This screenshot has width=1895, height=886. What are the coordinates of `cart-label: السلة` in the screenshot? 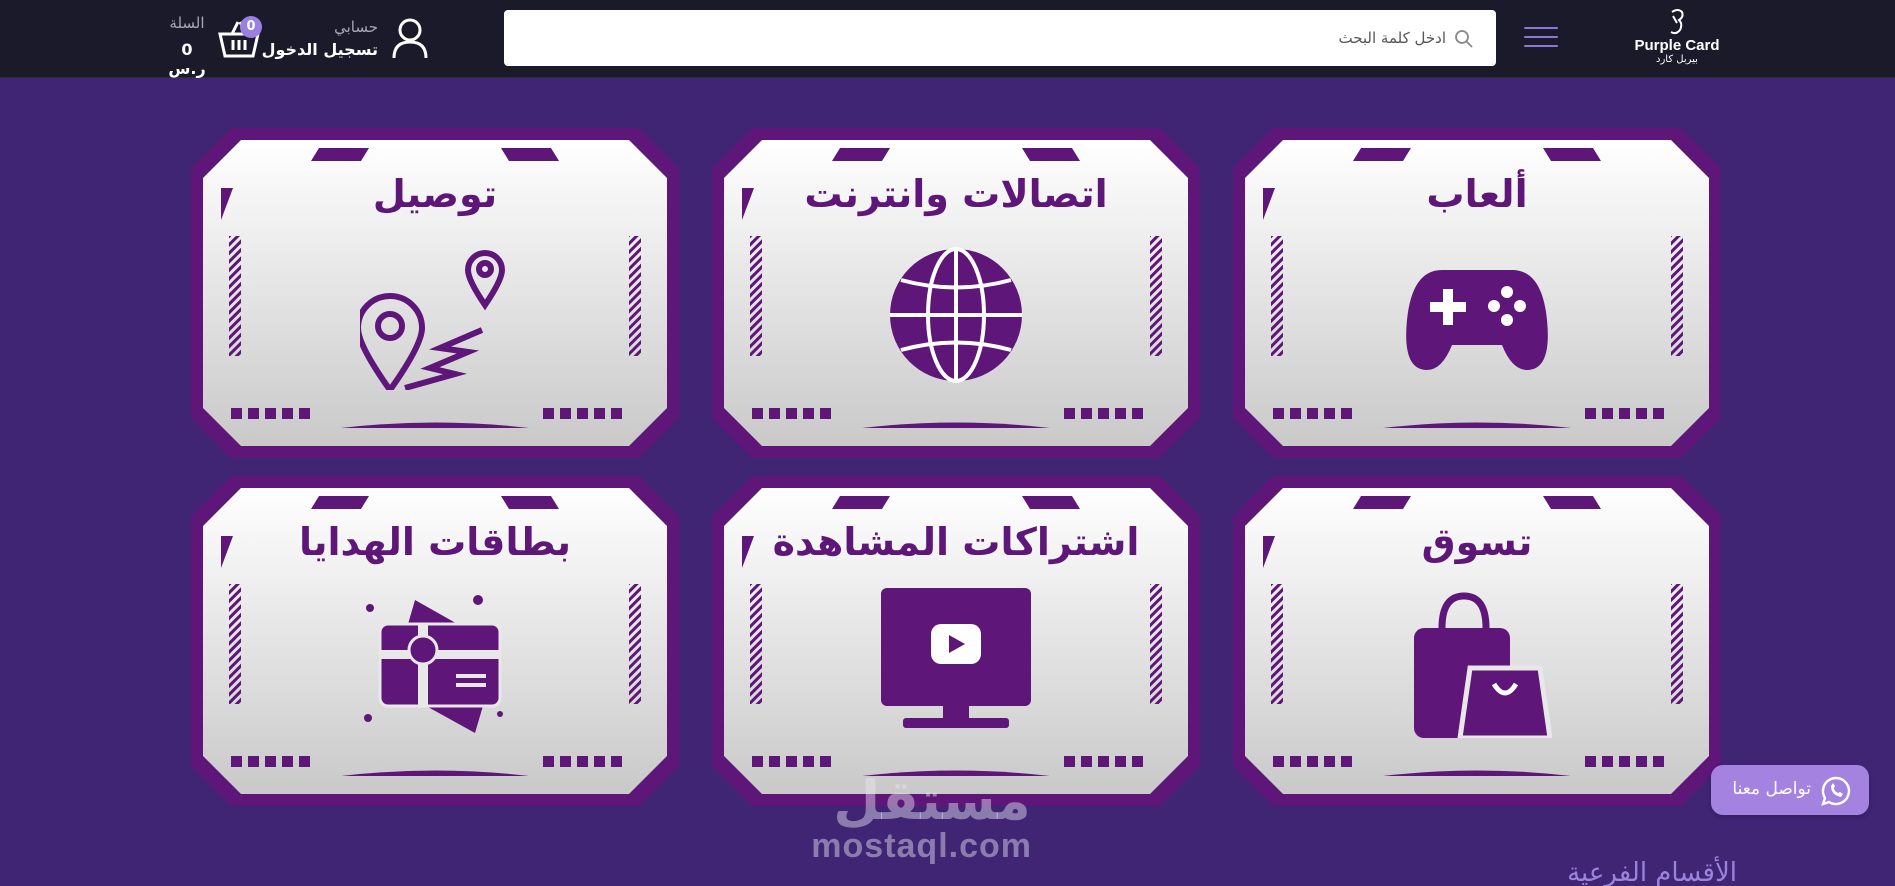 It's located at (187, 23).